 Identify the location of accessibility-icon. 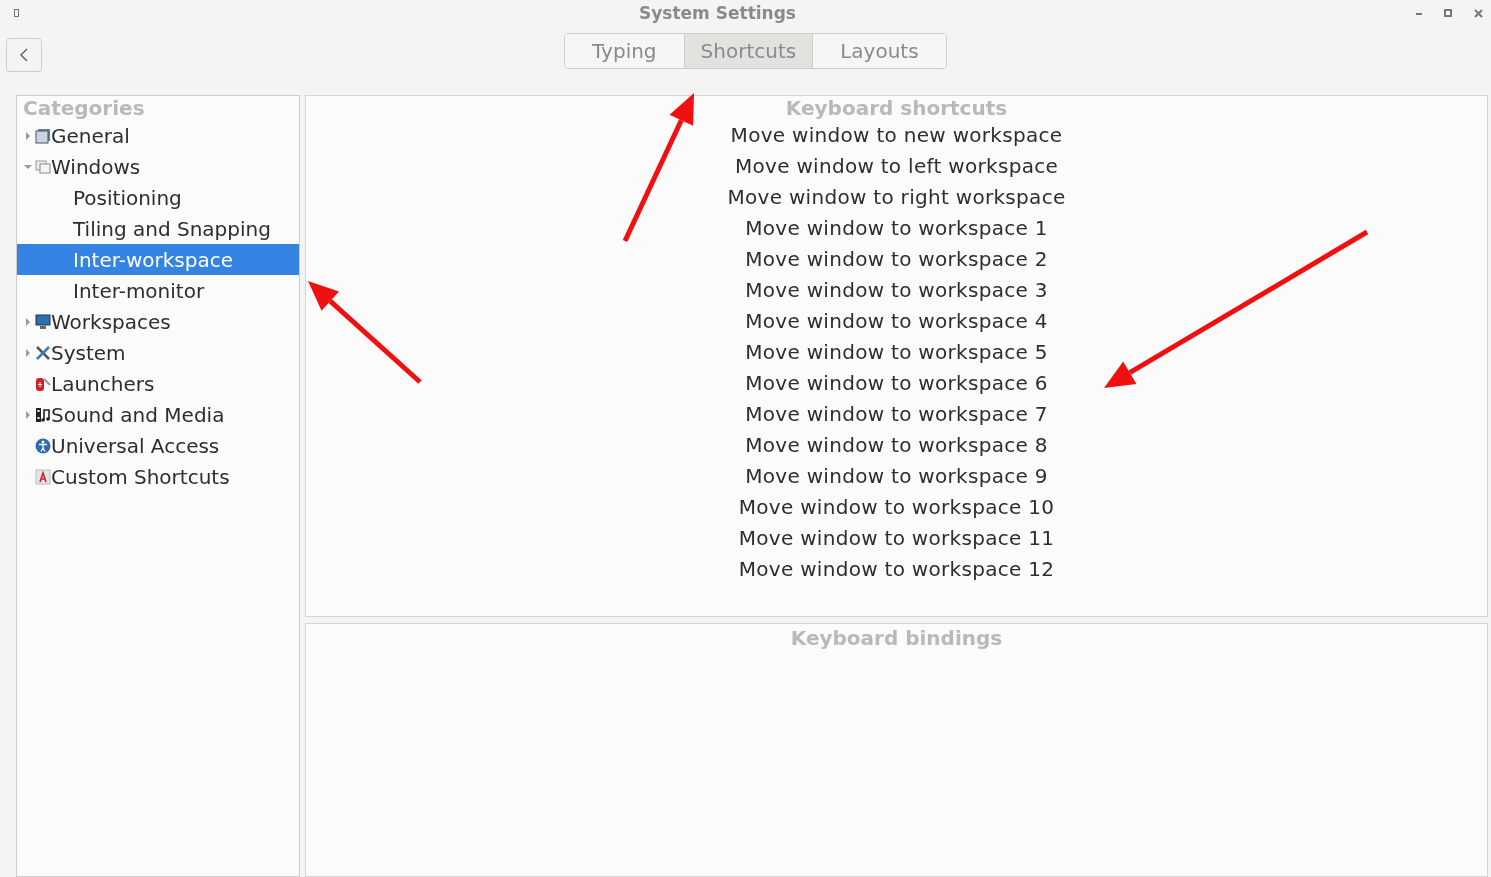
(43, 445).